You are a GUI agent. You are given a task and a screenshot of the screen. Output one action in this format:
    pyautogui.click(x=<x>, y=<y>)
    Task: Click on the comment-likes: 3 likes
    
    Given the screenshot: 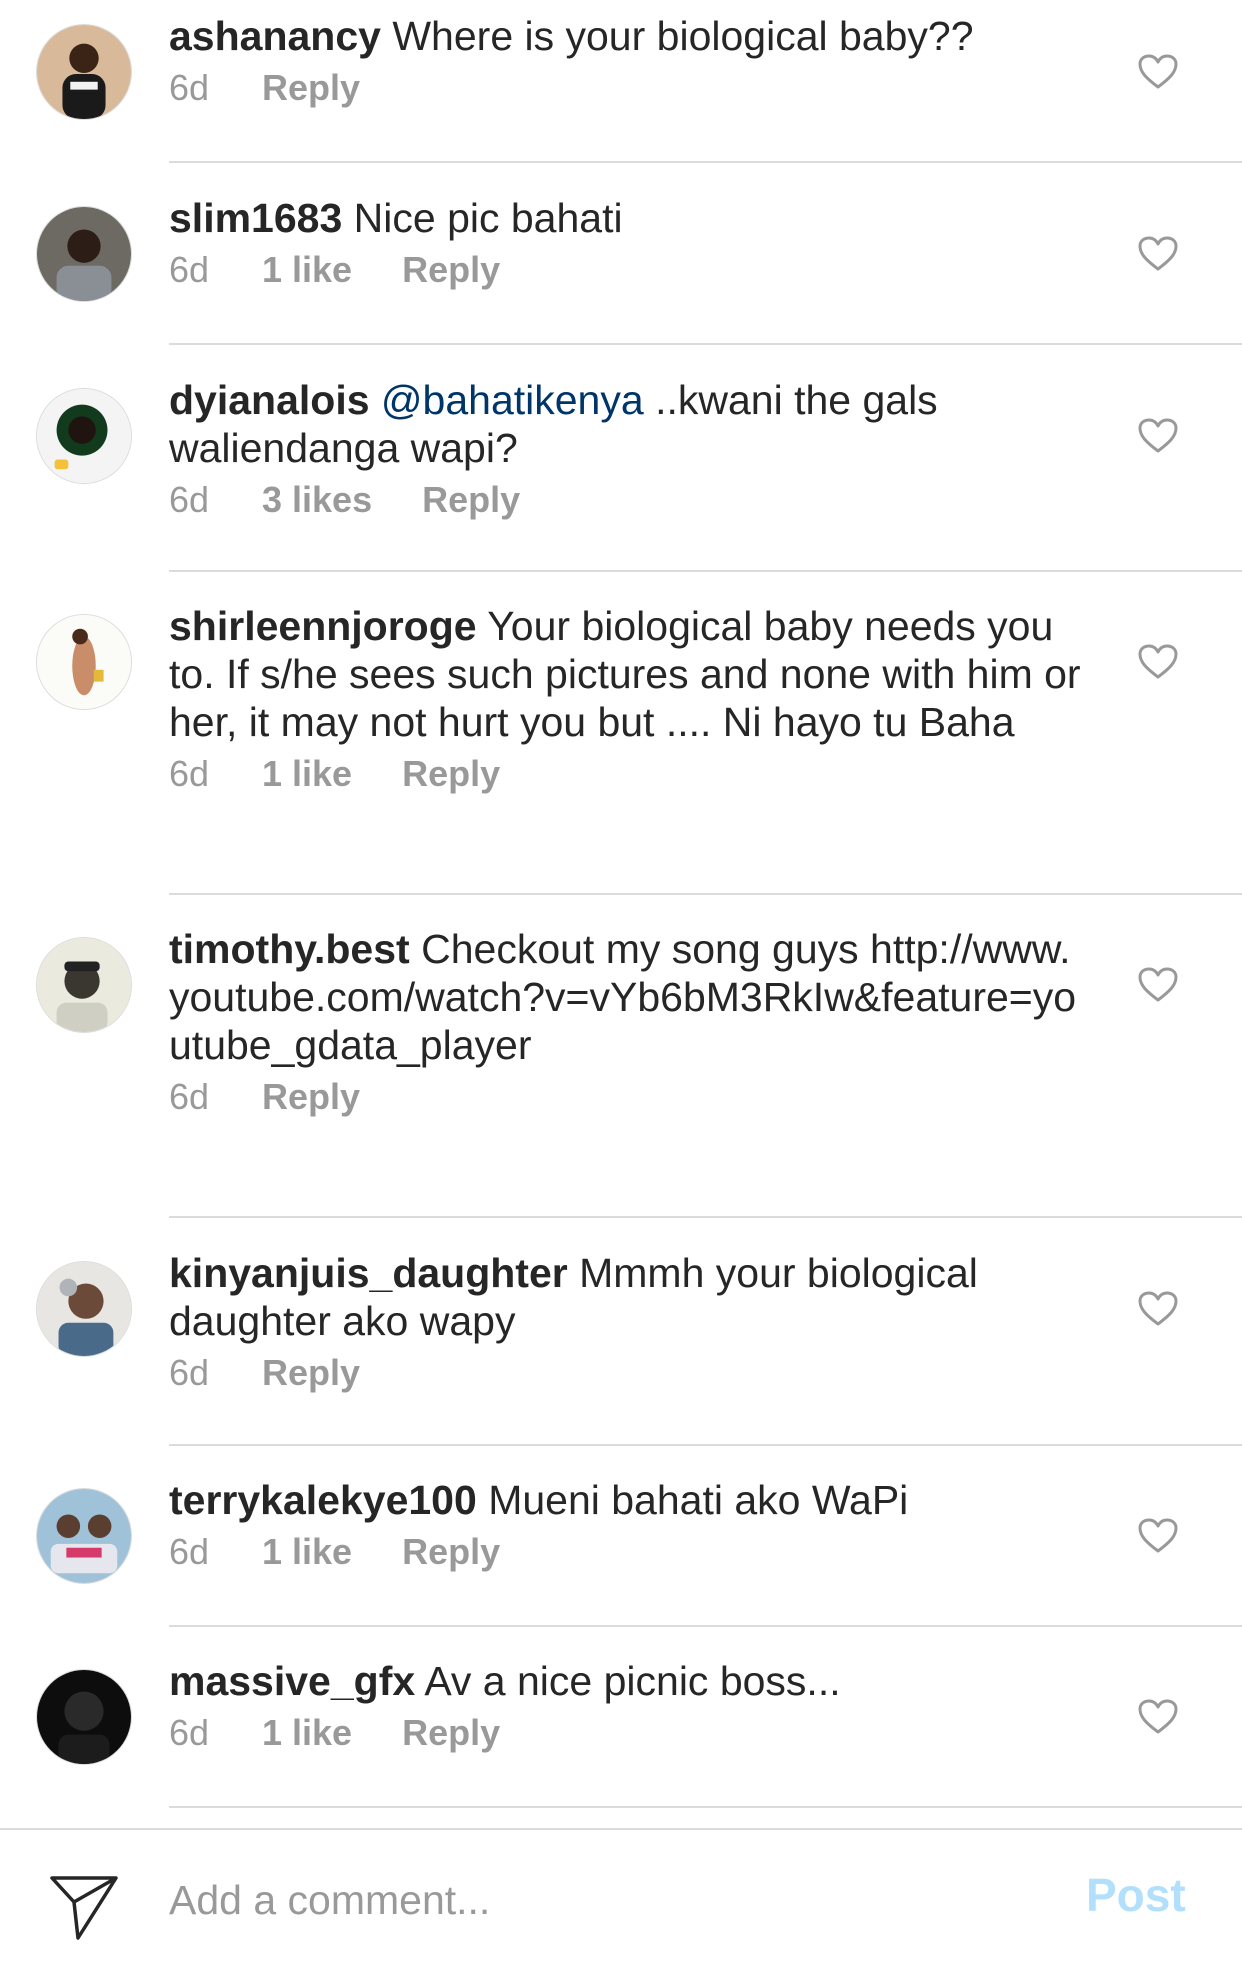 What is the action you would take?
    pyautogui.click(x=317, y=500)
    